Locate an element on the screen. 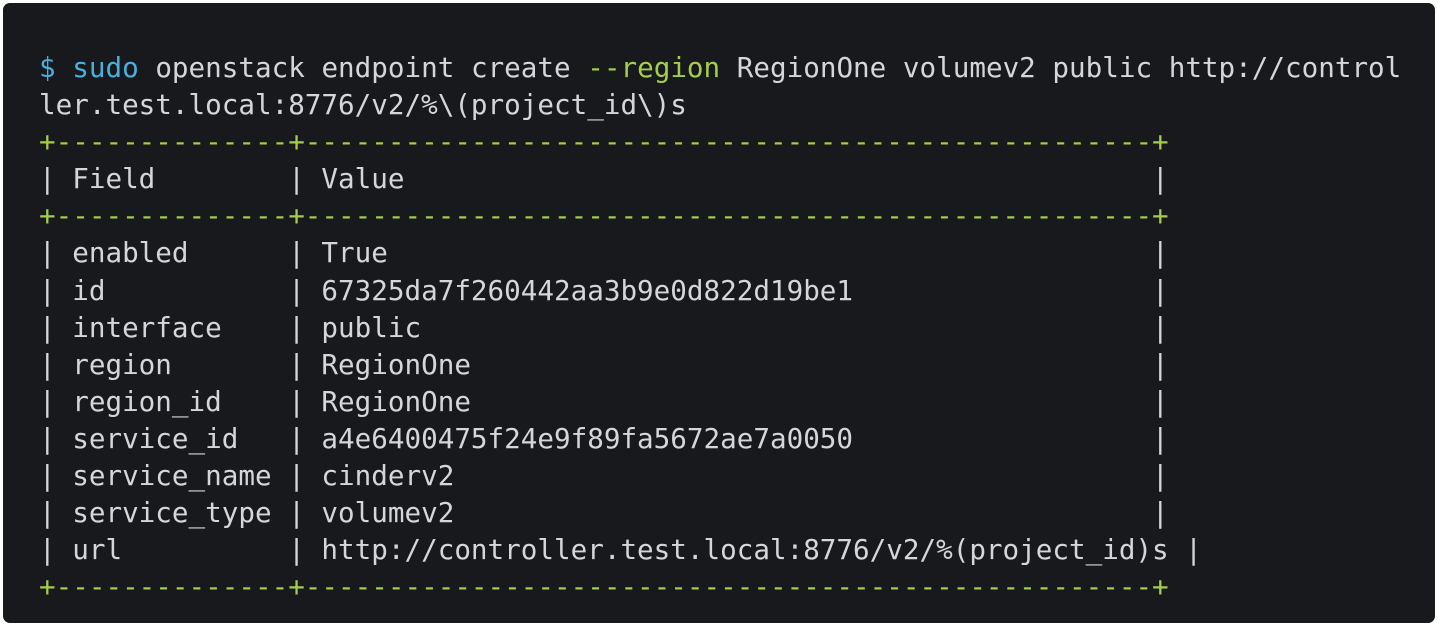 The width and height of the screenshot is (1438, 626). table-row: | region_id | RegionOne | is located at coordinates (604, 401).